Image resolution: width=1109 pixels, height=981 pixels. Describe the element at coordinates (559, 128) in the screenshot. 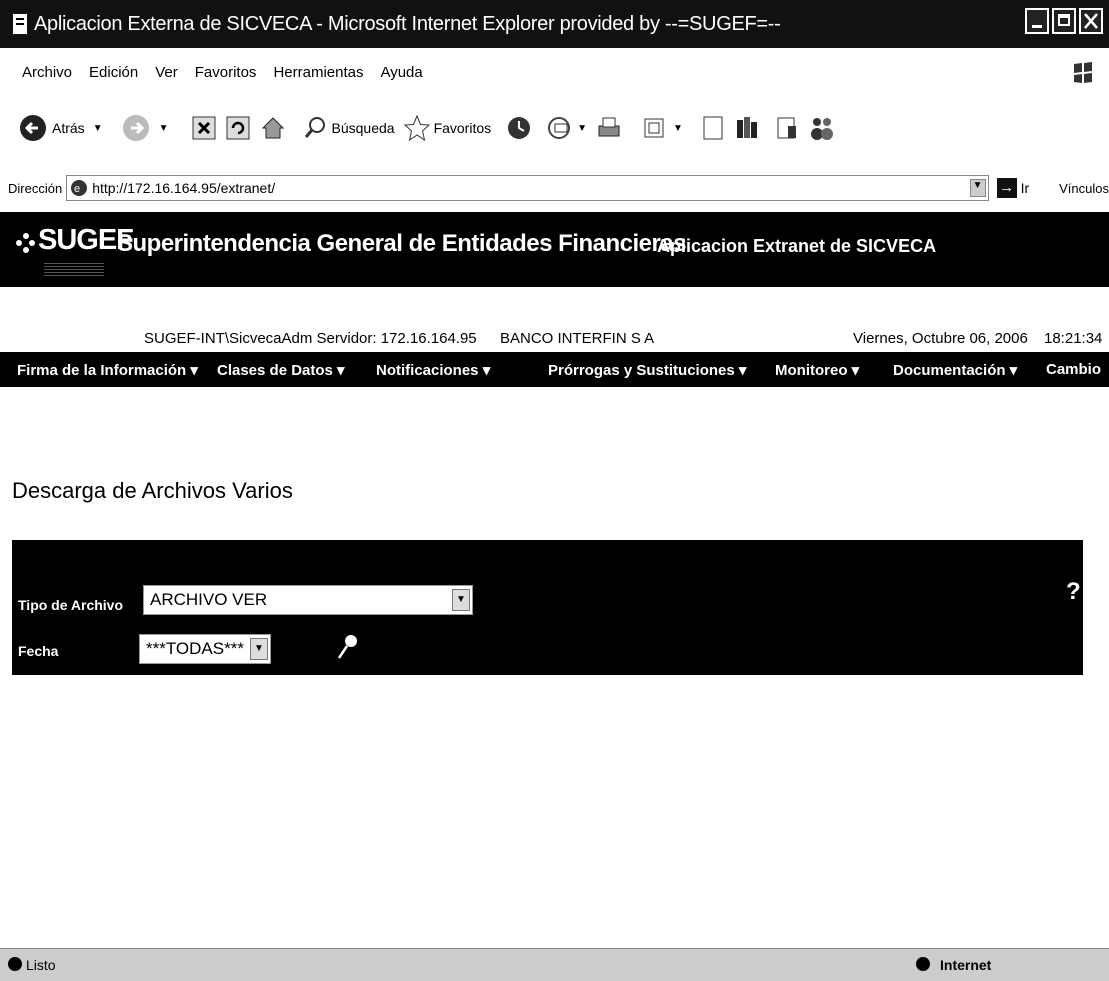

I see `mail-icon` at that location.